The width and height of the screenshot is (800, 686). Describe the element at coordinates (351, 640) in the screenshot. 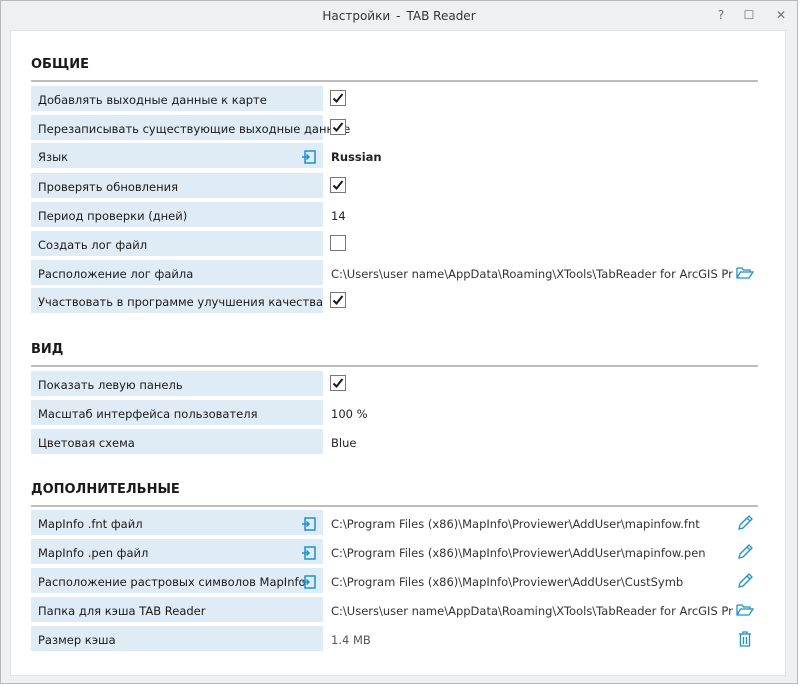

I see `cache-size-value: 1.4 MB` at that location.